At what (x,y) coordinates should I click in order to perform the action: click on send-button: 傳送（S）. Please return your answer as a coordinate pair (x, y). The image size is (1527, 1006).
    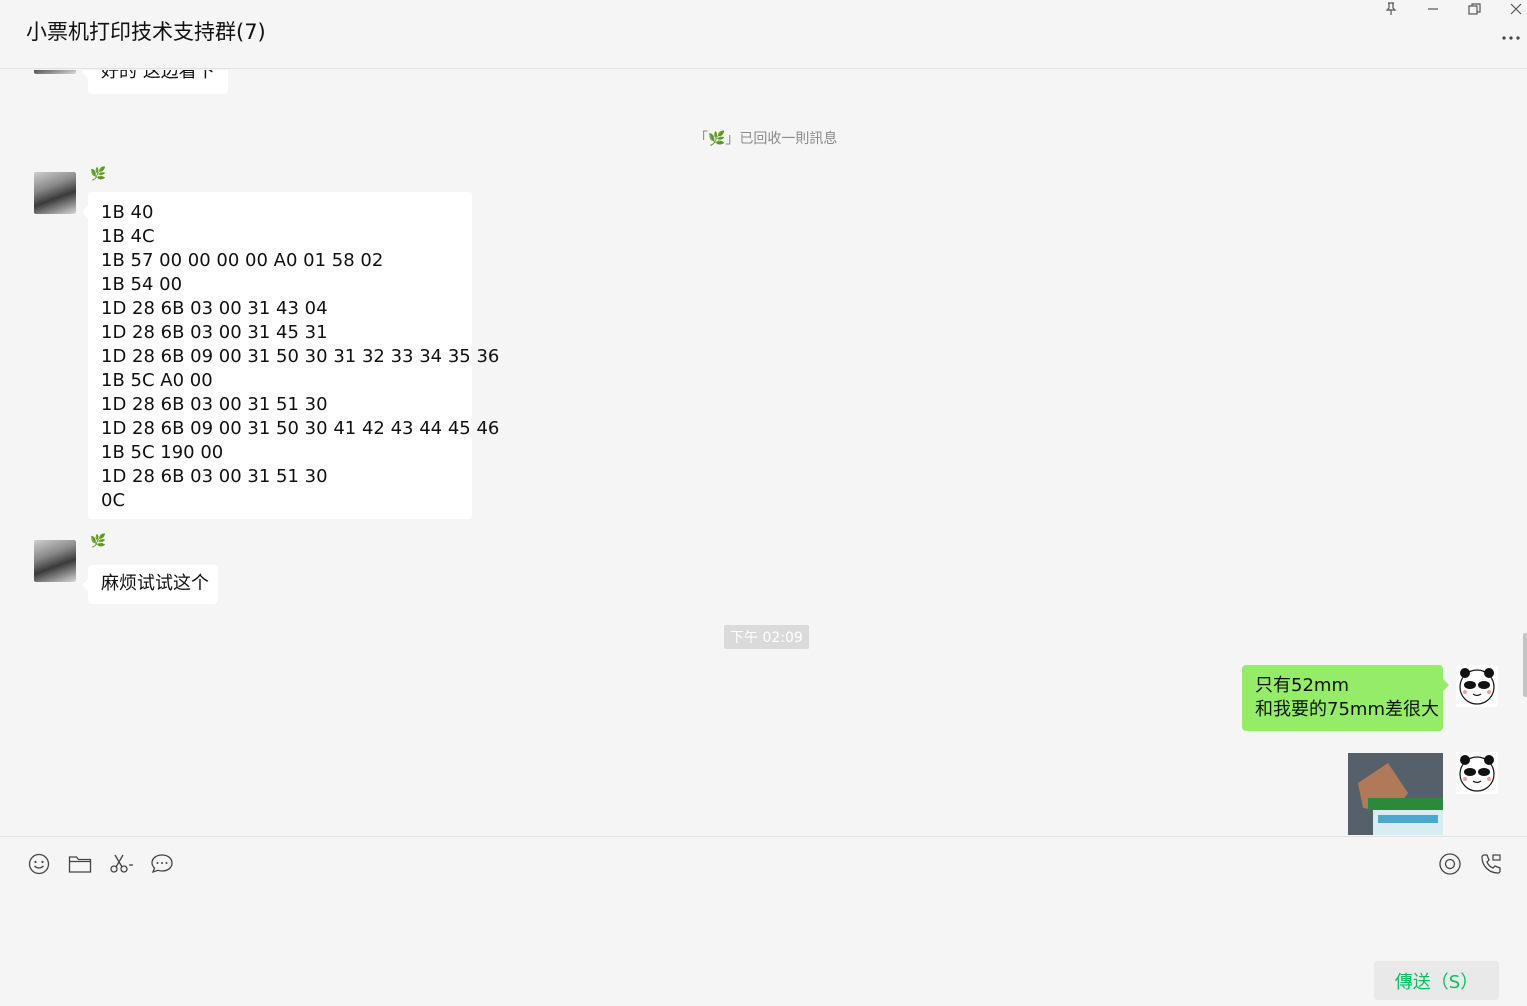
    Looking at the image, I should click on (1436, 980).